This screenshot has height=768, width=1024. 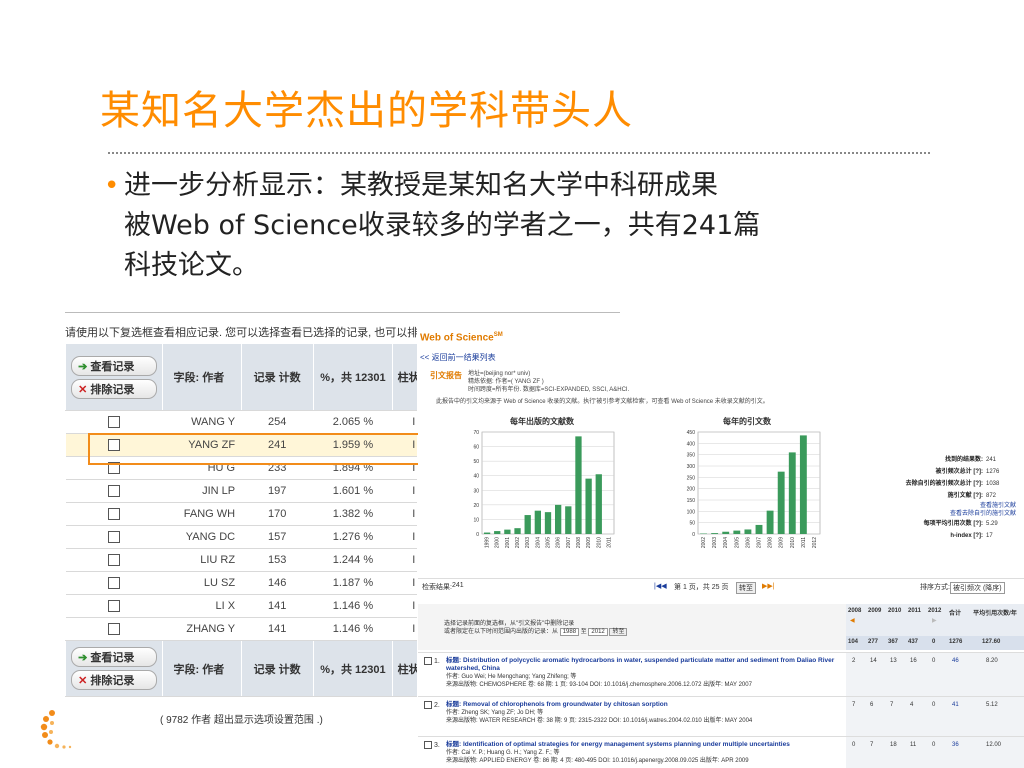 What do you see at coordinates (760, 542) in the screenshot?
I see `x-tick-label: 2007` at bounding box center [760, 542].